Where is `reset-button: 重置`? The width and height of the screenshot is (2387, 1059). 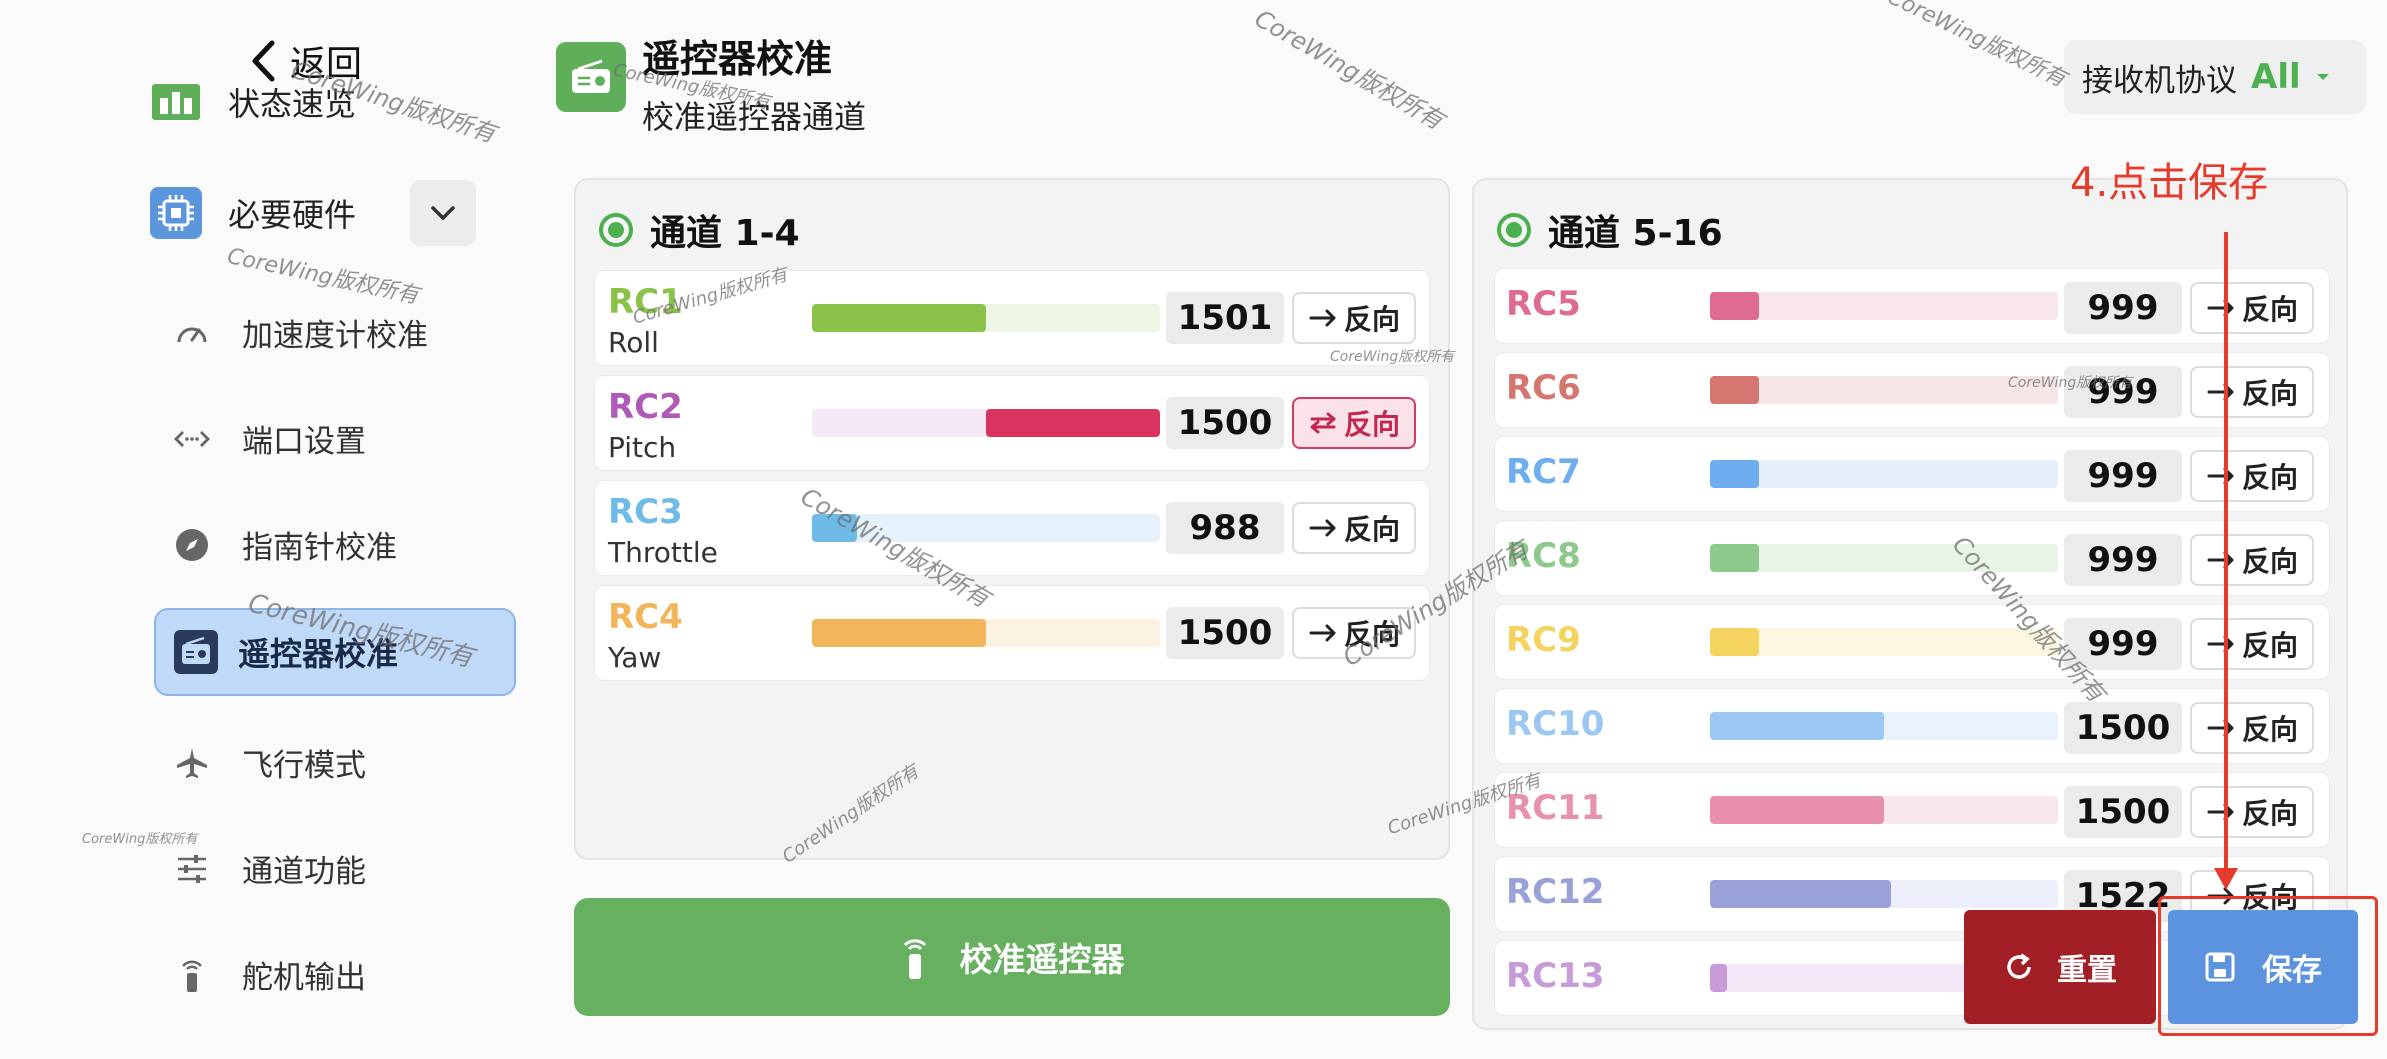
reset-button: 重置 is located at coordinates (2060, 967).